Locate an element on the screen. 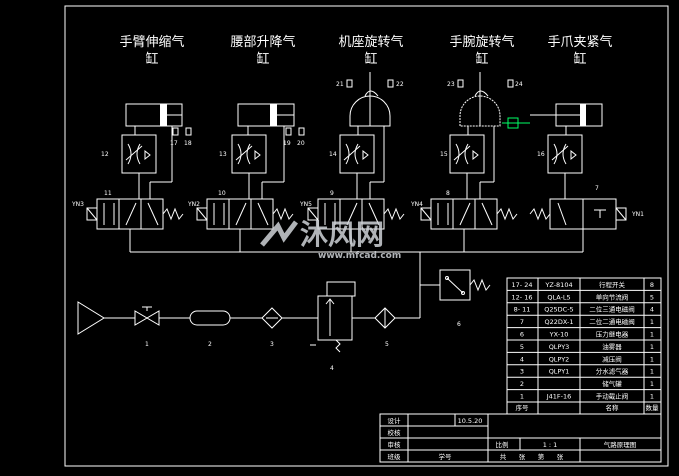 Image resolution: width=679 pixels, height=476 pixels. num-16: 16 is located at coordinates (541, 154).